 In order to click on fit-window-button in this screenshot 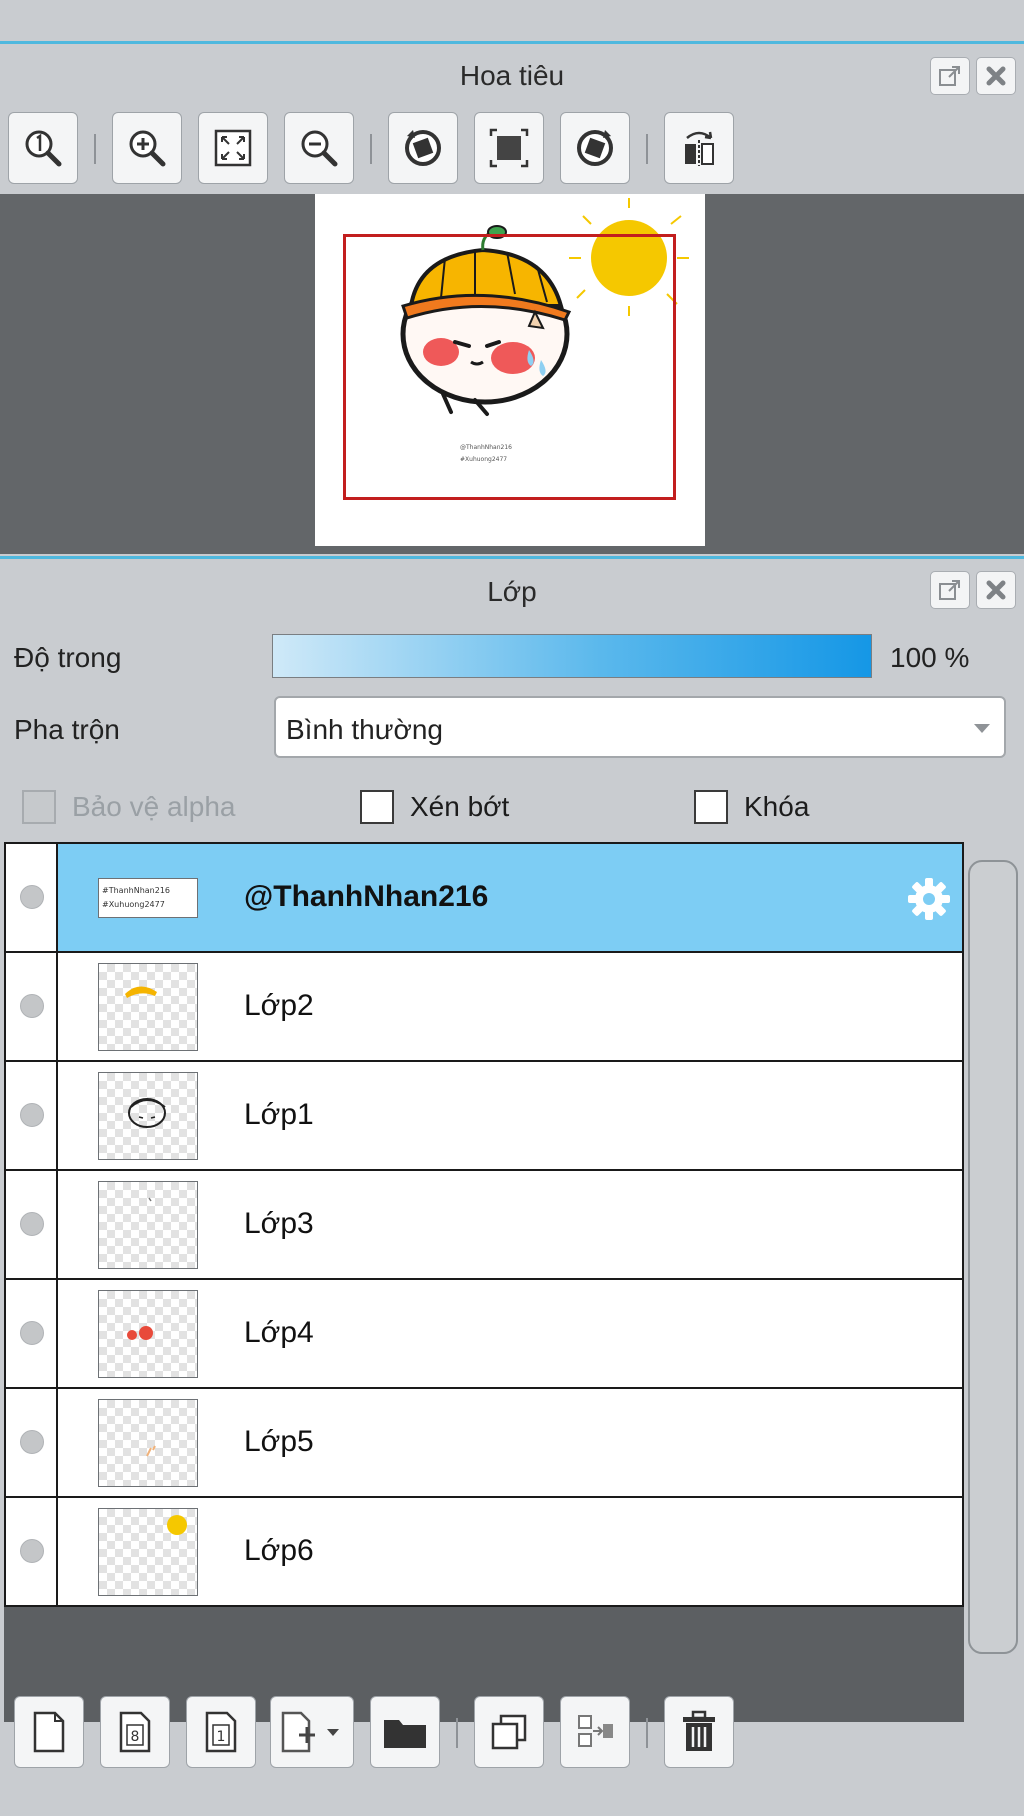, I will do `click(233, 148)`.